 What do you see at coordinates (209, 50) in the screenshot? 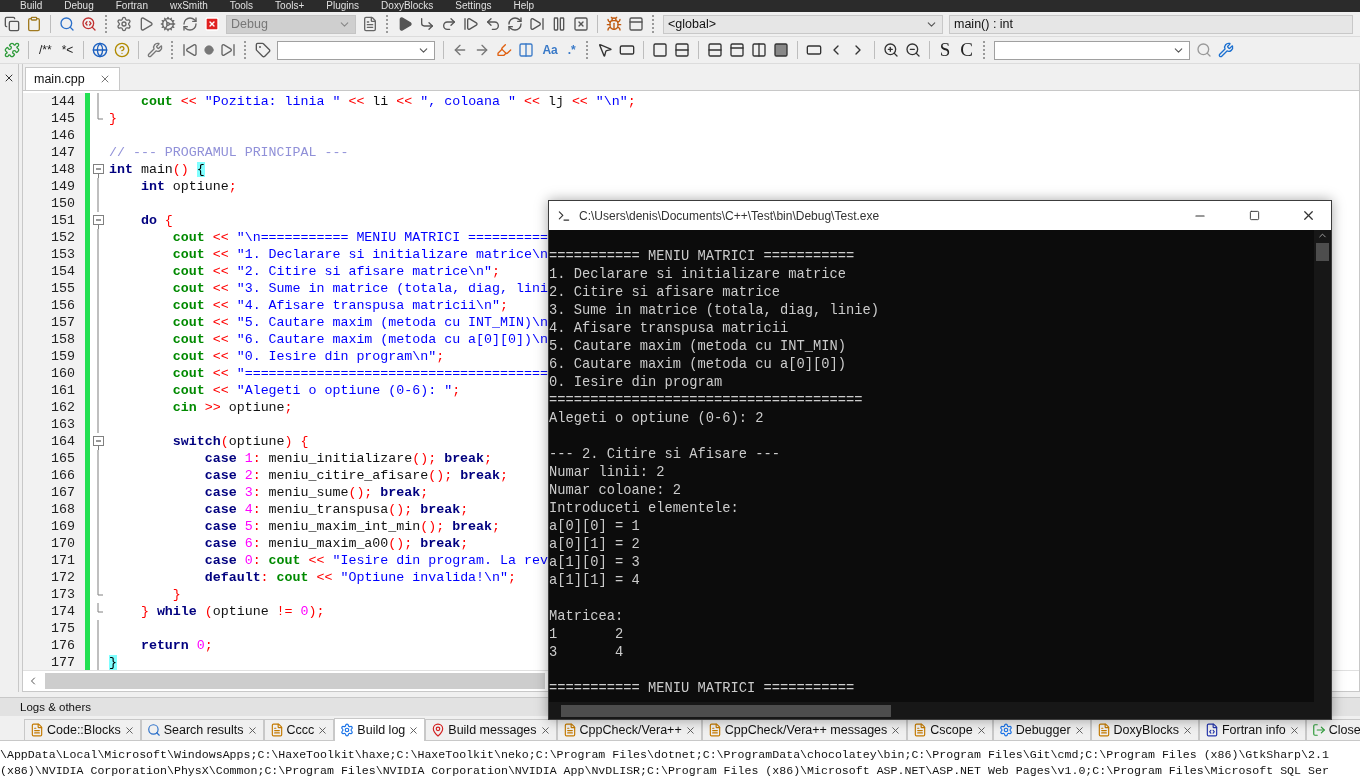
I see `bookmark-icon` at bounding box center [209, 50].